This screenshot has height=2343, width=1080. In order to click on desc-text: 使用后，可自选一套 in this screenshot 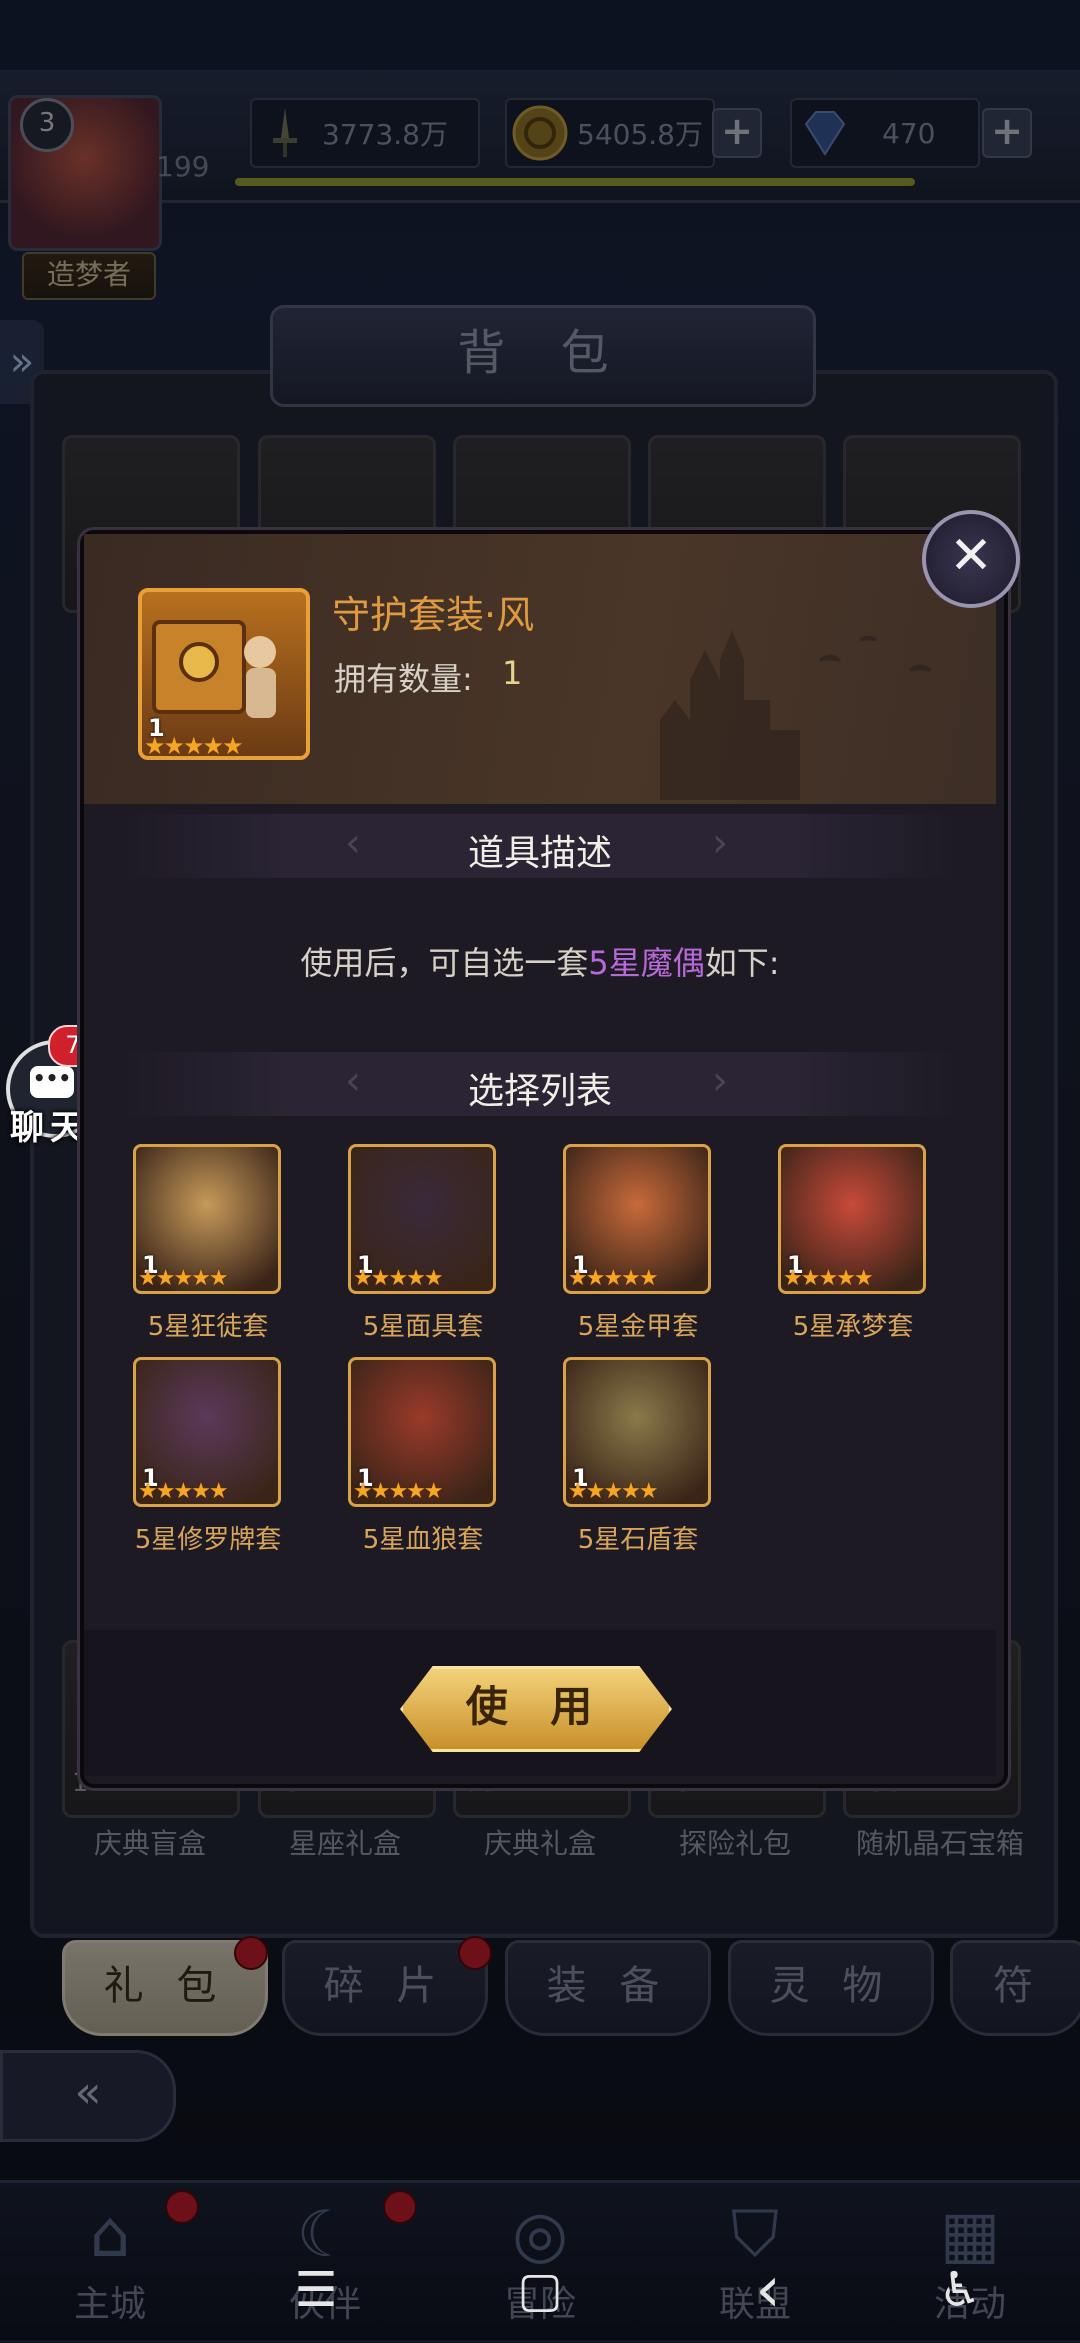, I will do `click(444, 963)`.